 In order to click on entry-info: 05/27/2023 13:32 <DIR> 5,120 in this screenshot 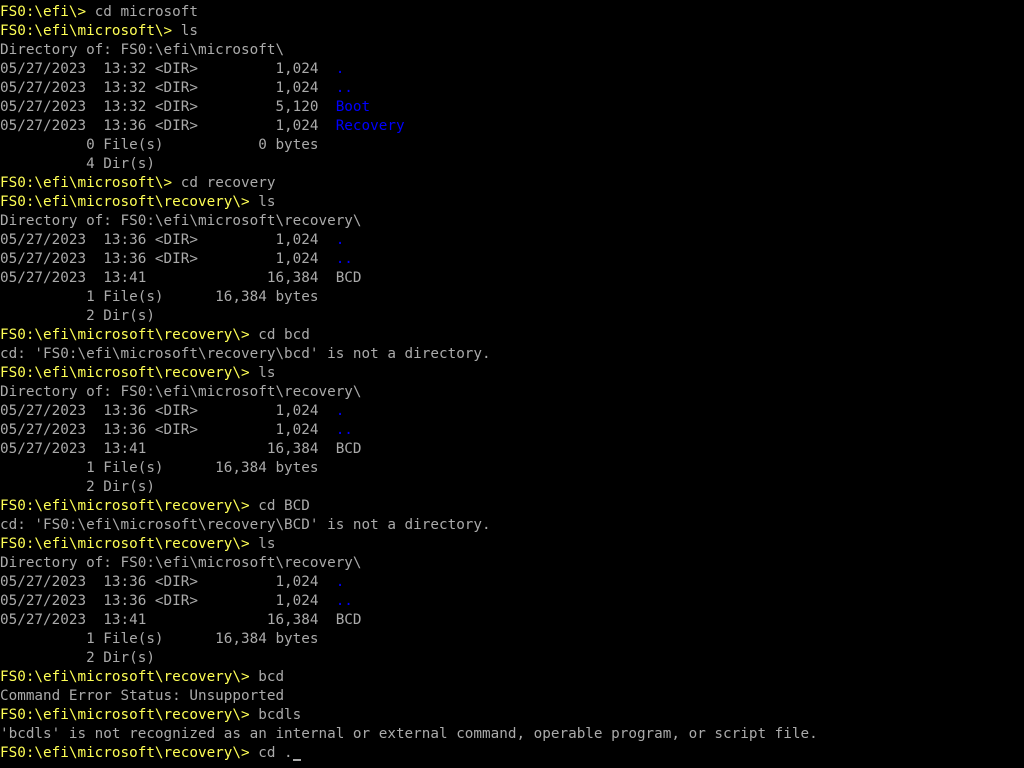, I will do `click(168, 107)`.